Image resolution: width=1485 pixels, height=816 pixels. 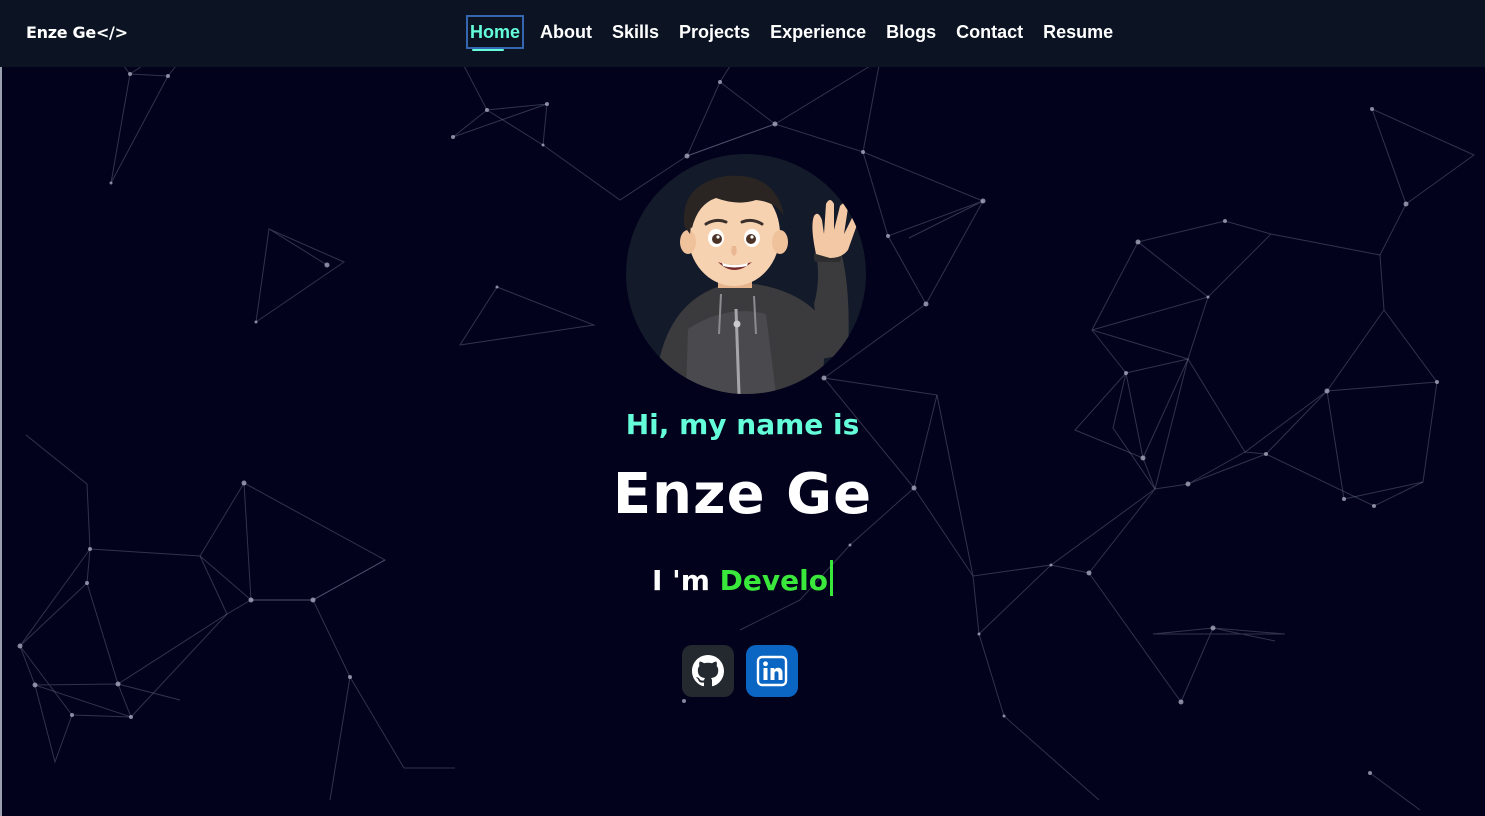 I want to click on linkedin-icon, so click(x=772, y=671).